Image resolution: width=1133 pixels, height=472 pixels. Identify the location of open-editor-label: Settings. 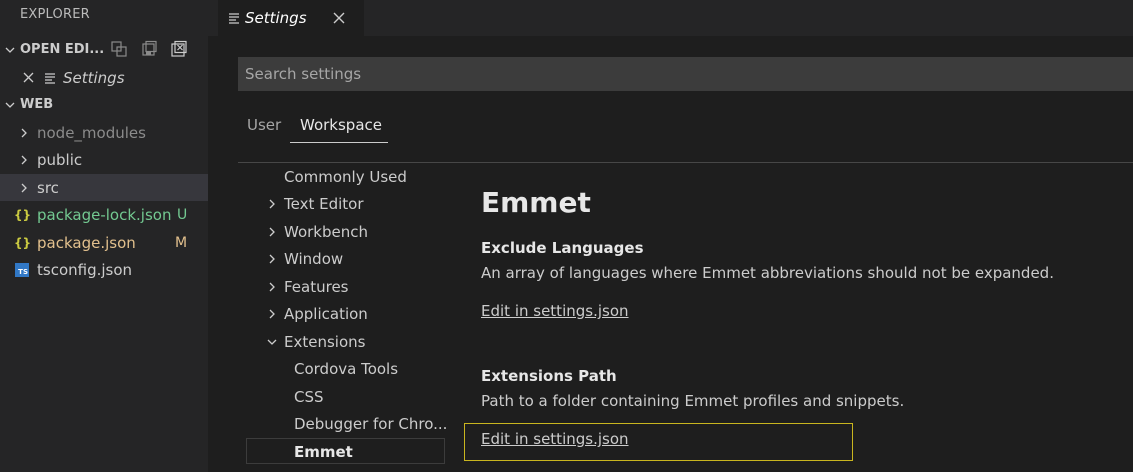
(94, 77).